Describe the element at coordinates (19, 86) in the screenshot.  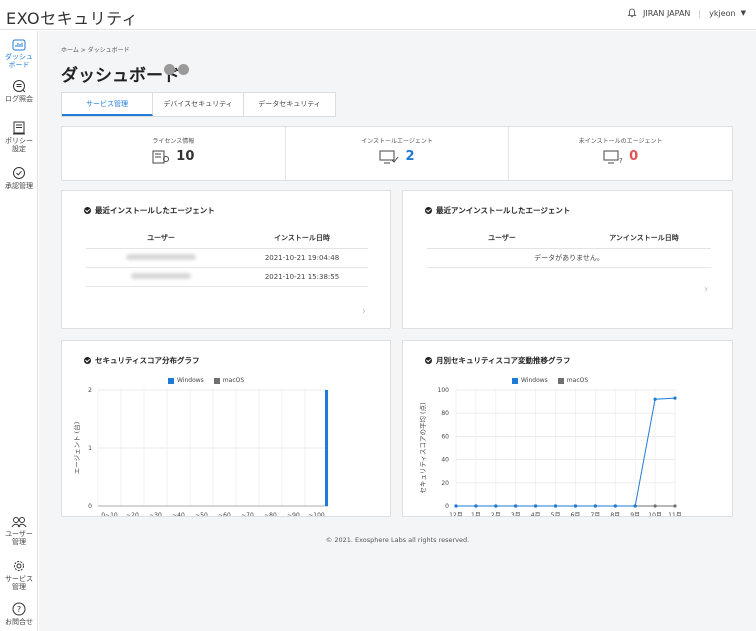
I see `search-log-icon` at that location.